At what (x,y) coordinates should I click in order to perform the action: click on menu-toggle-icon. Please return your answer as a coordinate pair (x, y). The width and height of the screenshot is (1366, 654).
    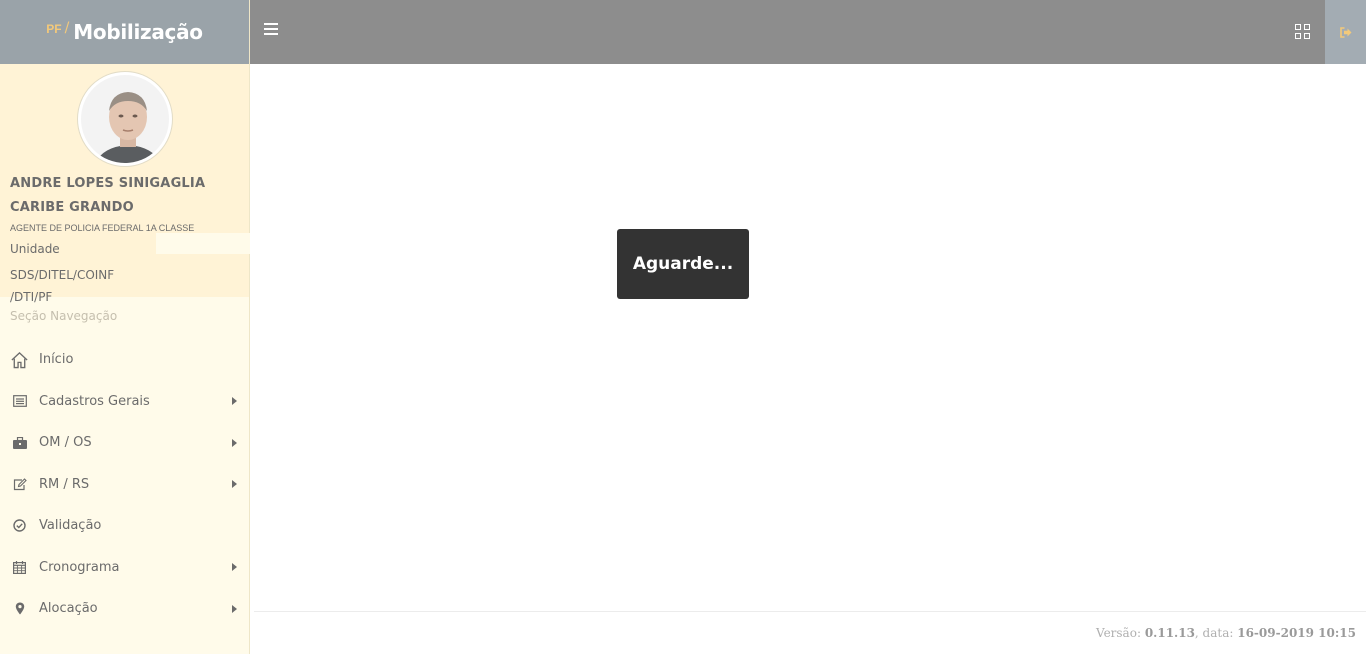
    Looking at the image, I should click on (271, 31).